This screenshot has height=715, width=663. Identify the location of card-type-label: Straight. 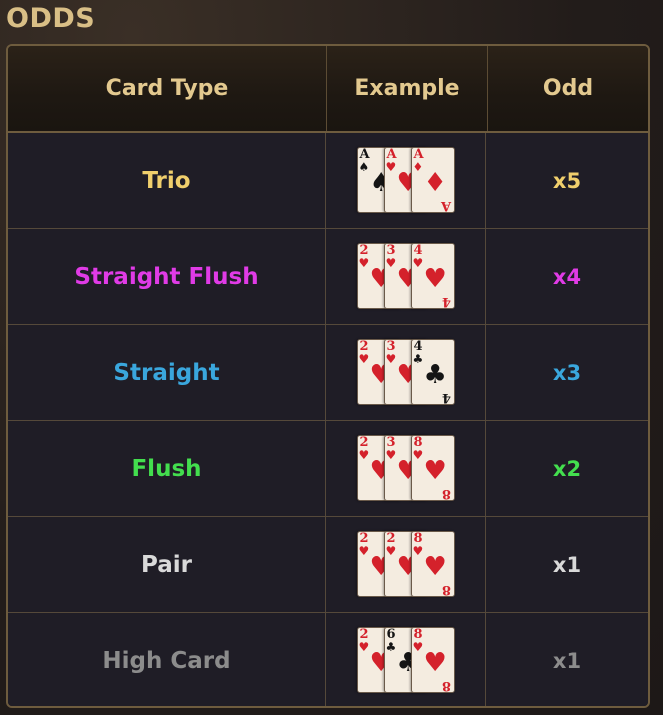
(166, 372).